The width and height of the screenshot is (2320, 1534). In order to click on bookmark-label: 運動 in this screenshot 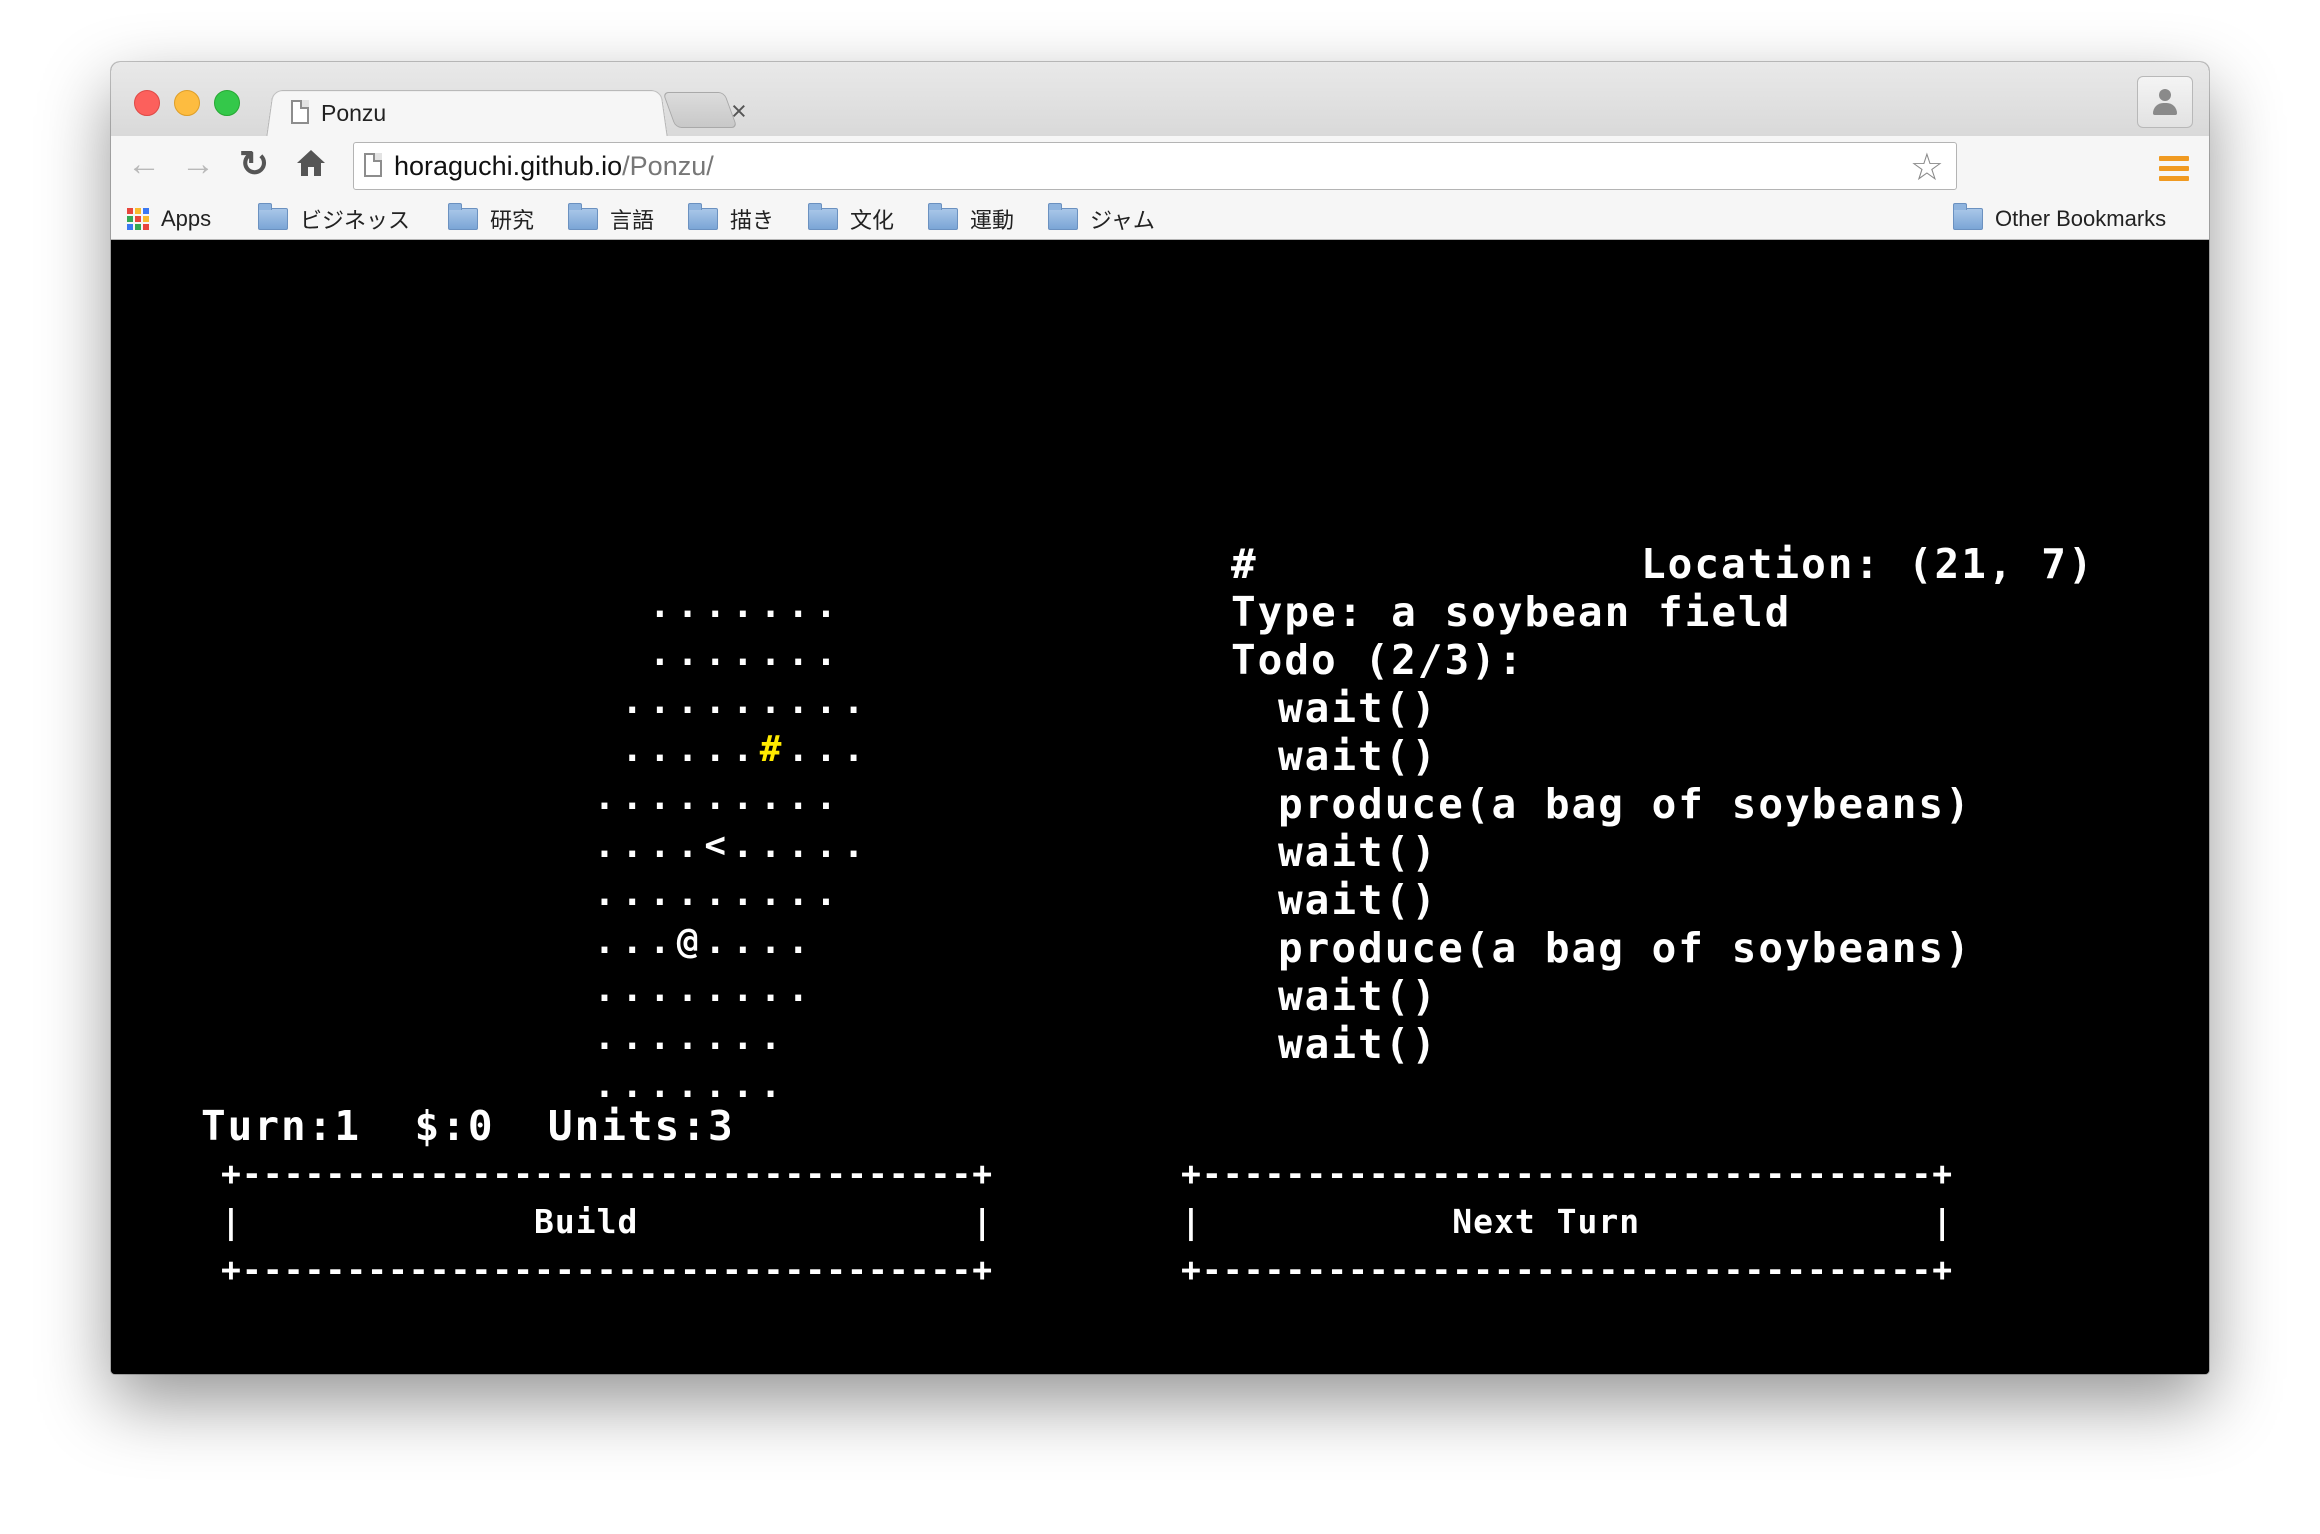, I will do `click(992, 220)`.